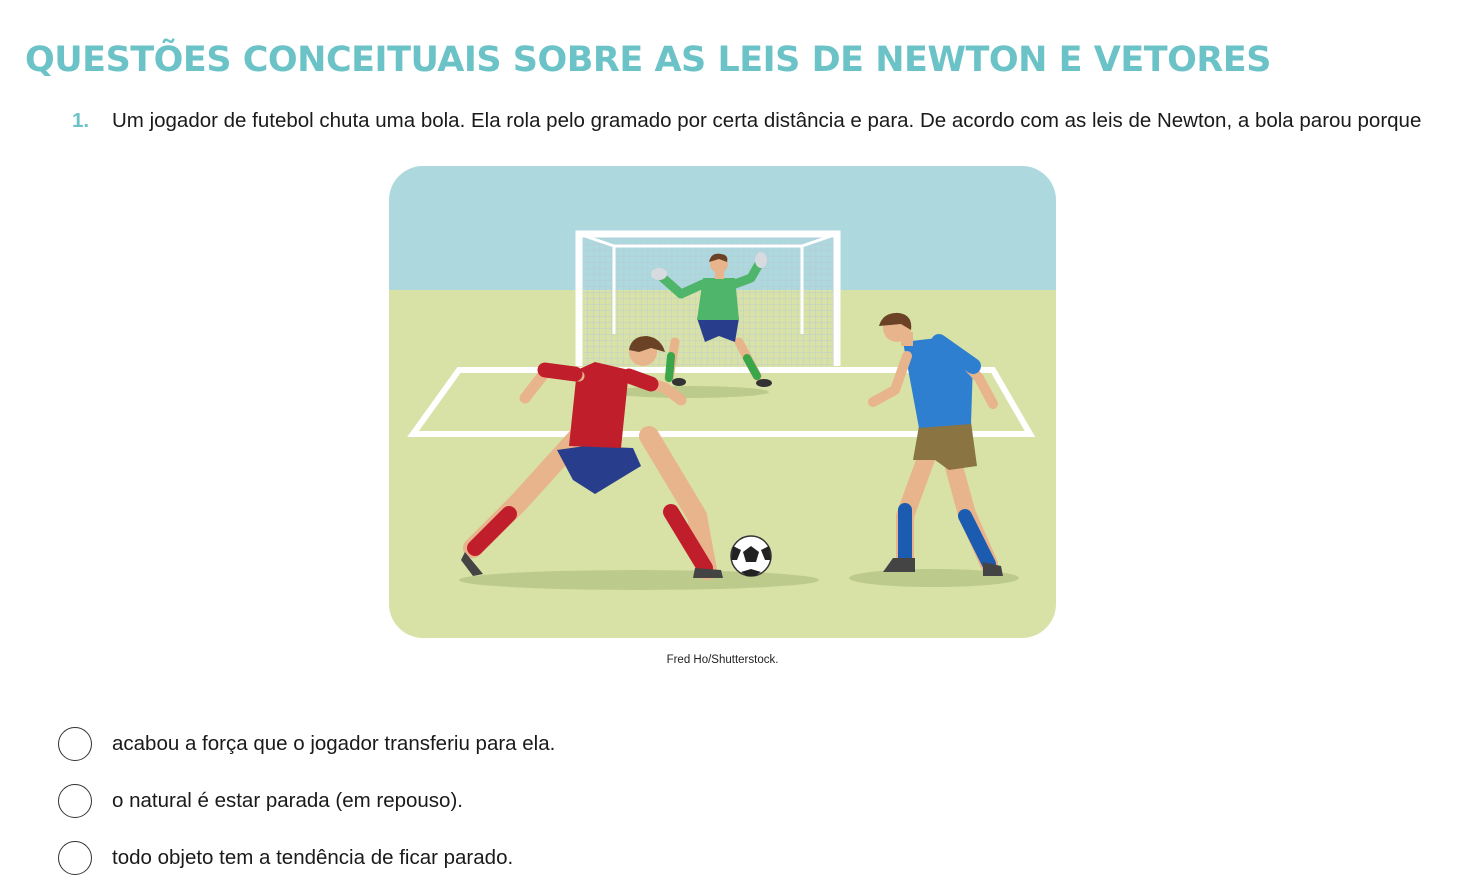  I want to click on question-number: 1., so click(81, 120).